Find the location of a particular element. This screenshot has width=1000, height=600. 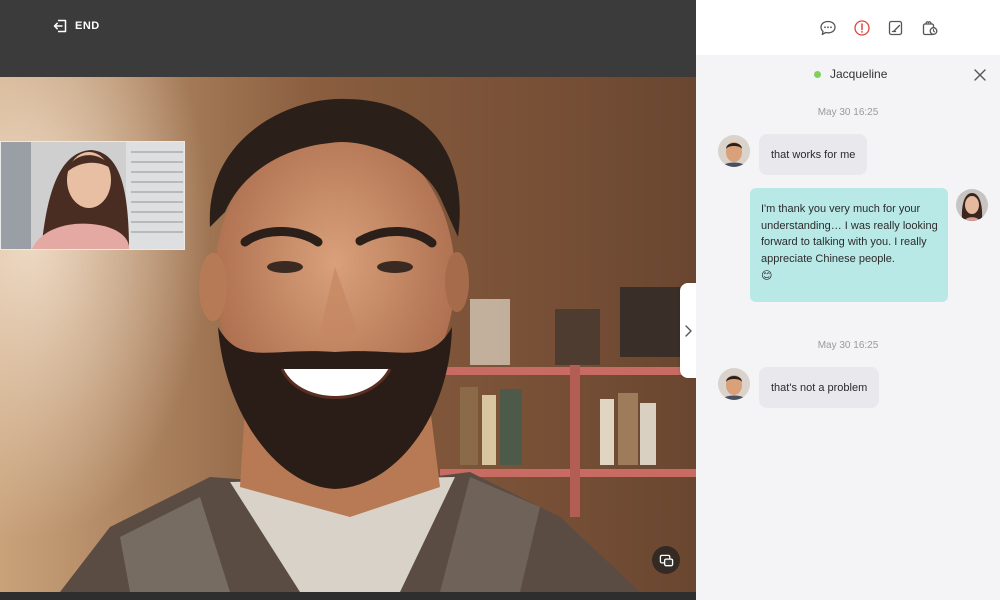

gift-button is located at coordinates (930, 28).